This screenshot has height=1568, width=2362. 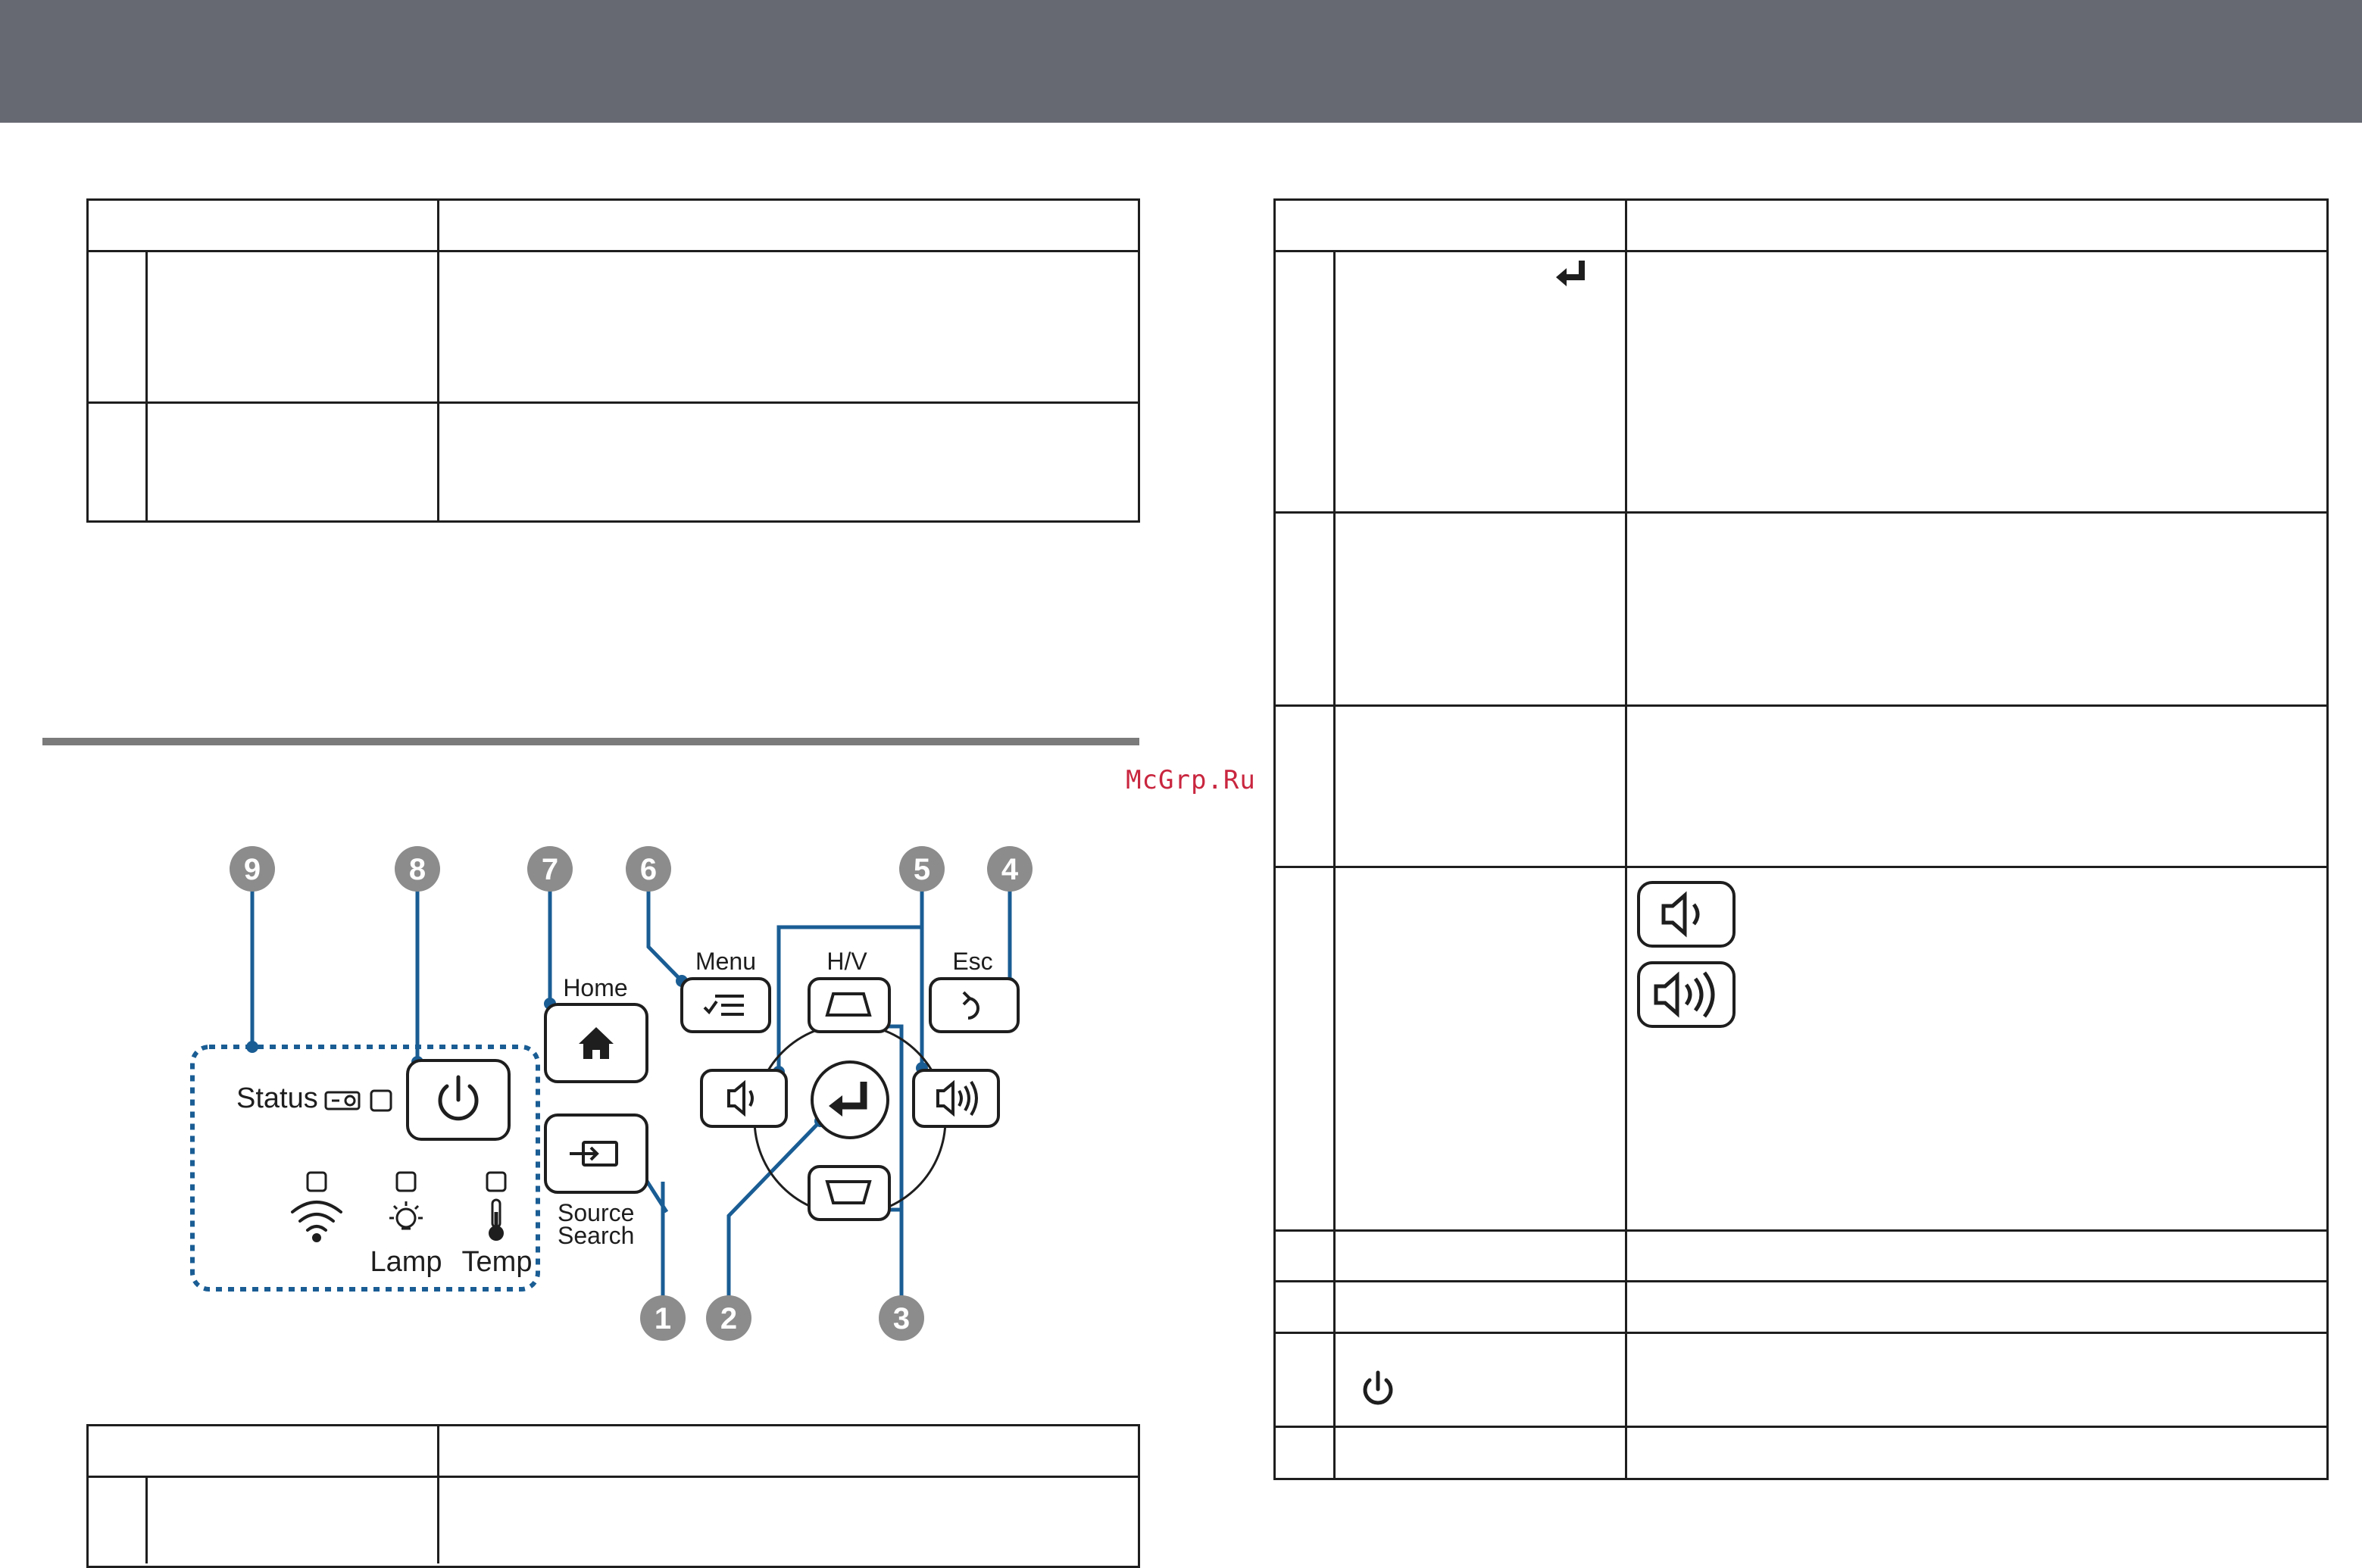 What do you see at coordinates (496, 1219) in the screenshot?
I see `temp-icon` at bounding box center [496, 1219].